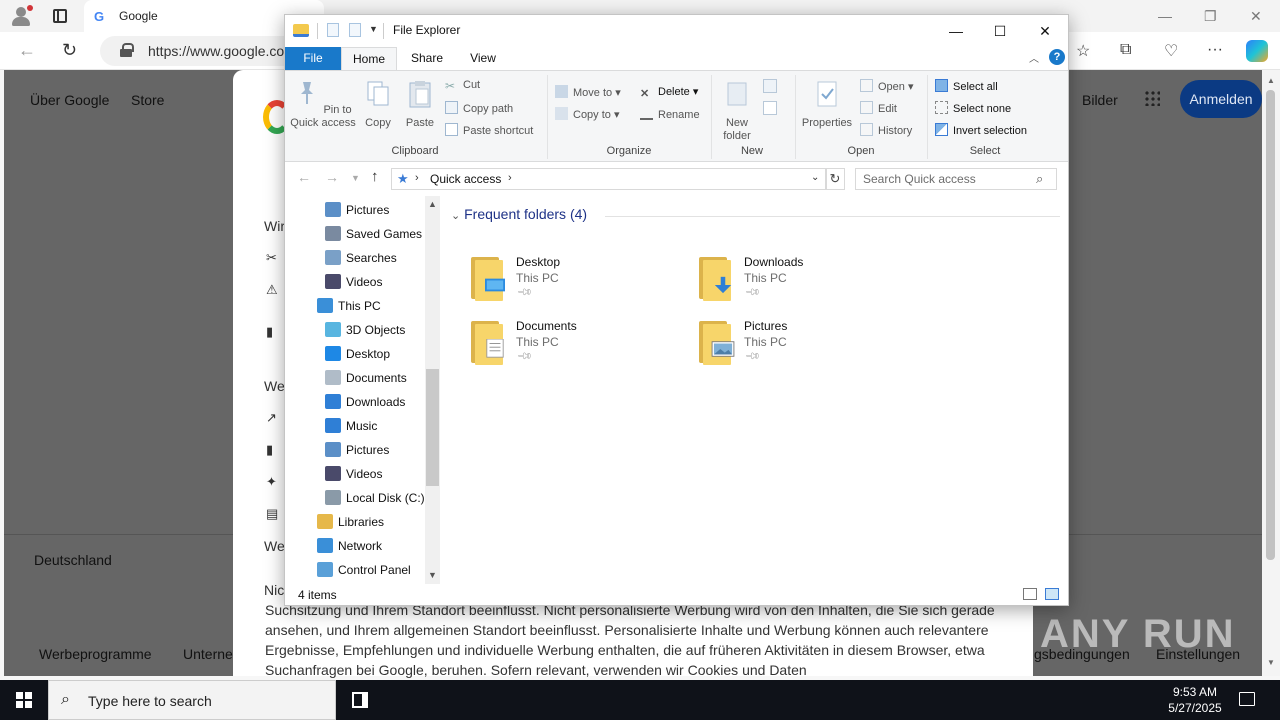  Describe the element at coordinates (479, 108) in the screenshot. I see `copy-path-button: Copy path` at that location.